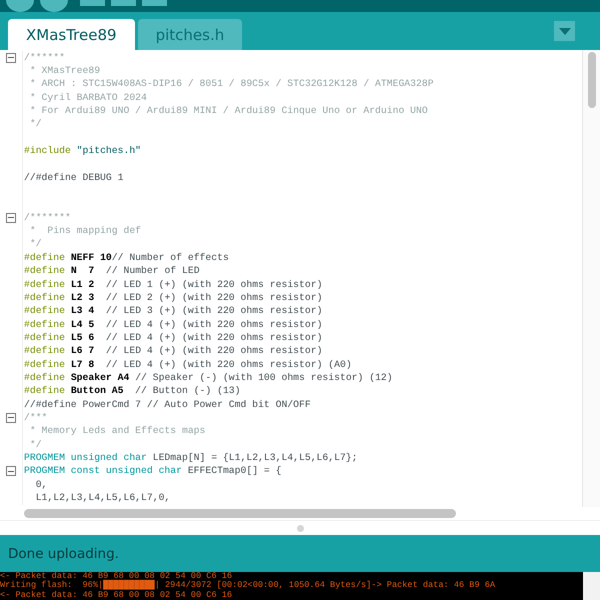 Image resolution: width=600 pixels, height=600 pixels. What do you see at coordinates (190, 458) in the screenshot?
I see `code-line: PROGMEM unsigned char LEDmap[N] = {L1,L2,L3,L4,L5,L6,L7};` at bounding box center [190, 458].